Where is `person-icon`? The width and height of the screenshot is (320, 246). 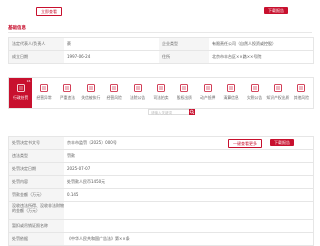
person-icon is located at coordinates (90, 88).